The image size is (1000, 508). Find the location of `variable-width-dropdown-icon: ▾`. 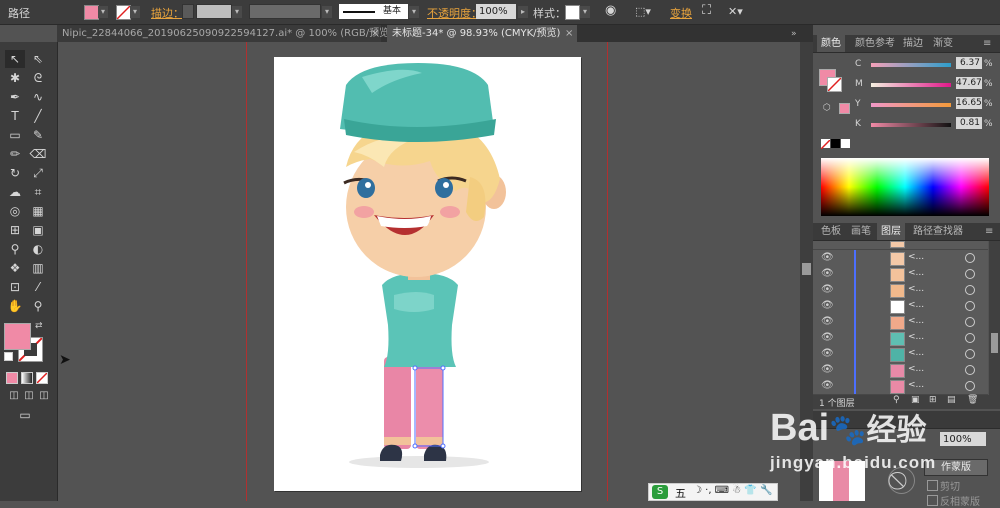

variable-width-dropdown-icon: ▾ is located at coordinates (327, 12).